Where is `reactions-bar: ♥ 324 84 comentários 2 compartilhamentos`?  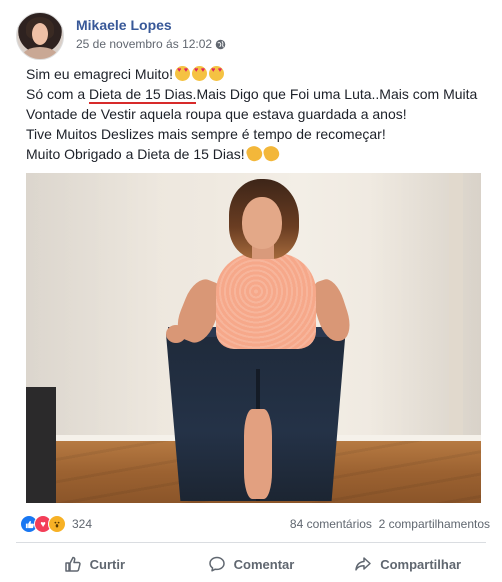
reactions-bar: ♥ 324 84 comentários 2 compartilhamentos is located at coordinates (255, 524).